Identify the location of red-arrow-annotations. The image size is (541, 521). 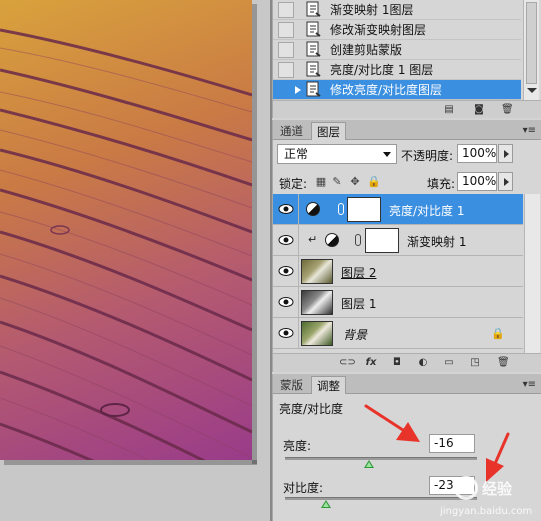
(437, 443).